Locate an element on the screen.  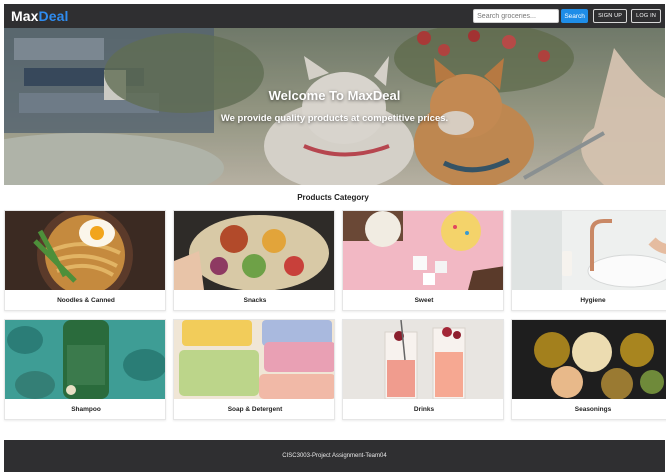
category-card-soap: Soap & Detergent is located at coordinates (254, 369).